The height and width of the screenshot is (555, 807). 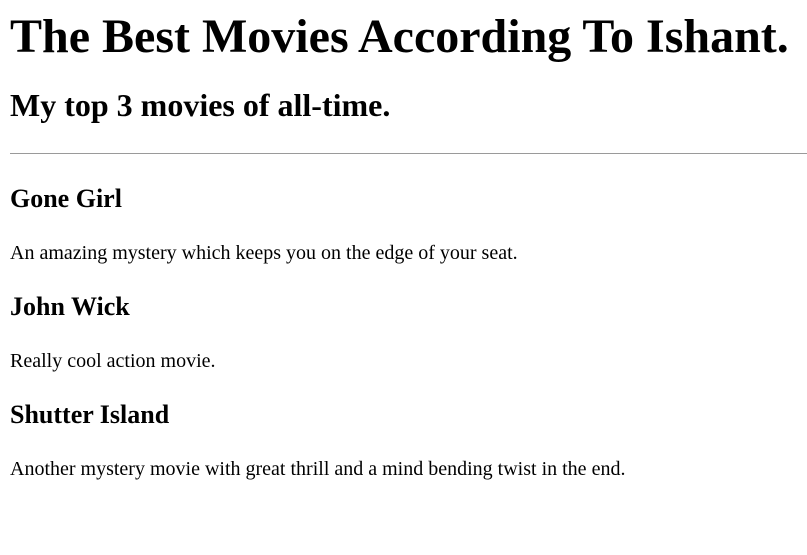 I want to click on movie-item-john-wick: John Wick Really cool action movie., so click(x=403, y=332).